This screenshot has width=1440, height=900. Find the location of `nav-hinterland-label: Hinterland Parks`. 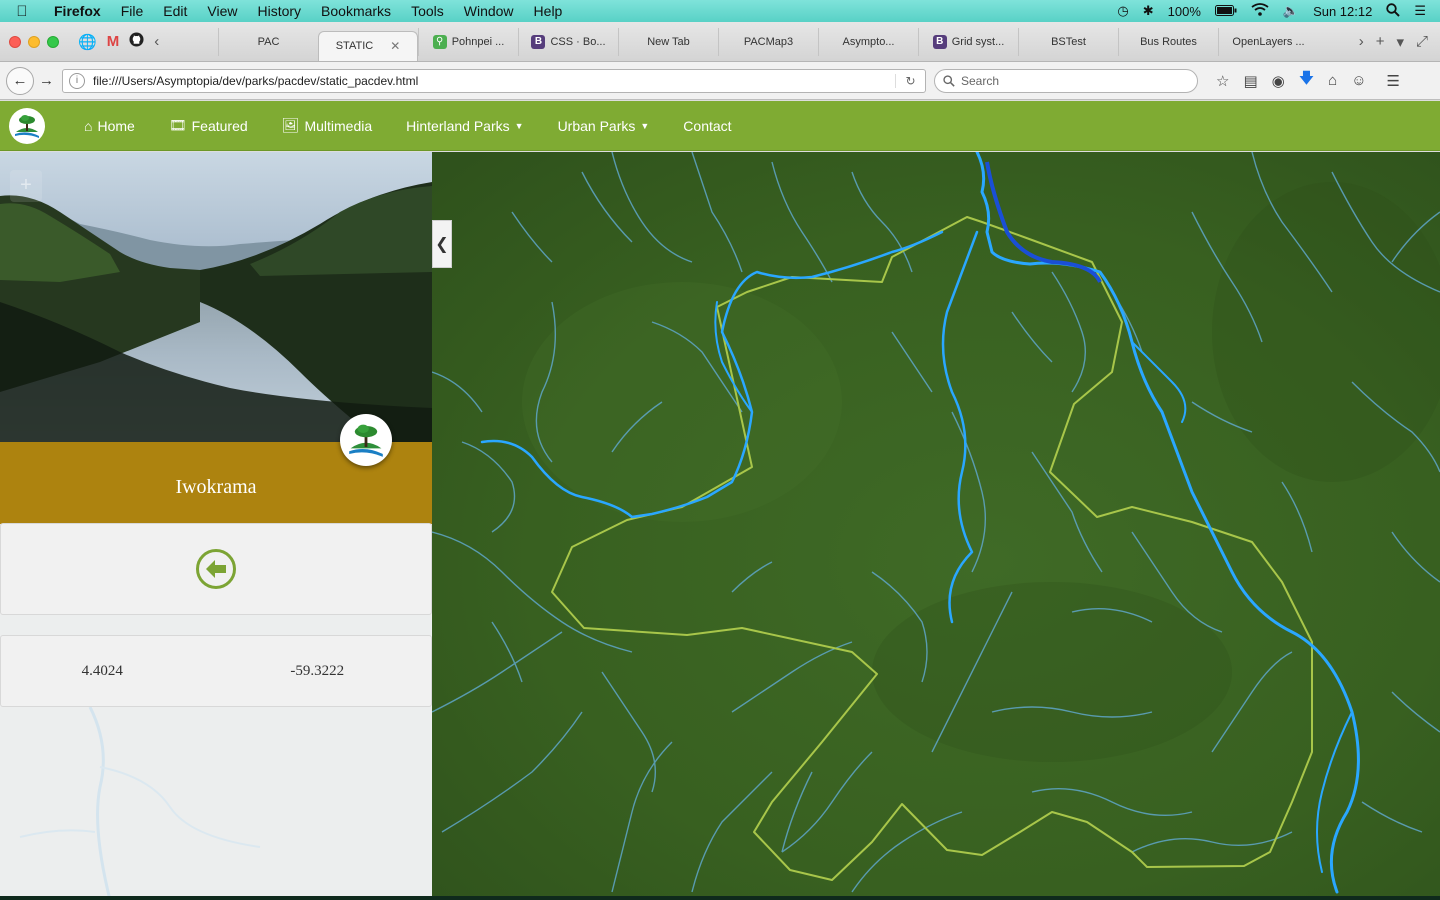

nav-hinterland-label: Hinterland Parks is located at coordinates (458, 125).